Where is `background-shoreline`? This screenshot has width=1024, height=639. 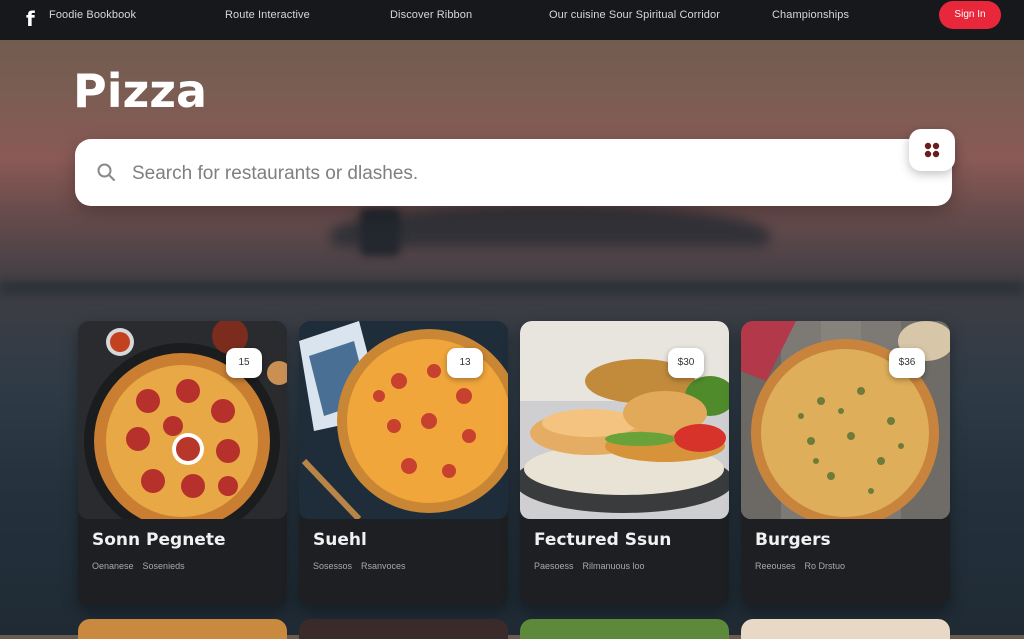 background-shoreline is located at coordinates (512, 288).